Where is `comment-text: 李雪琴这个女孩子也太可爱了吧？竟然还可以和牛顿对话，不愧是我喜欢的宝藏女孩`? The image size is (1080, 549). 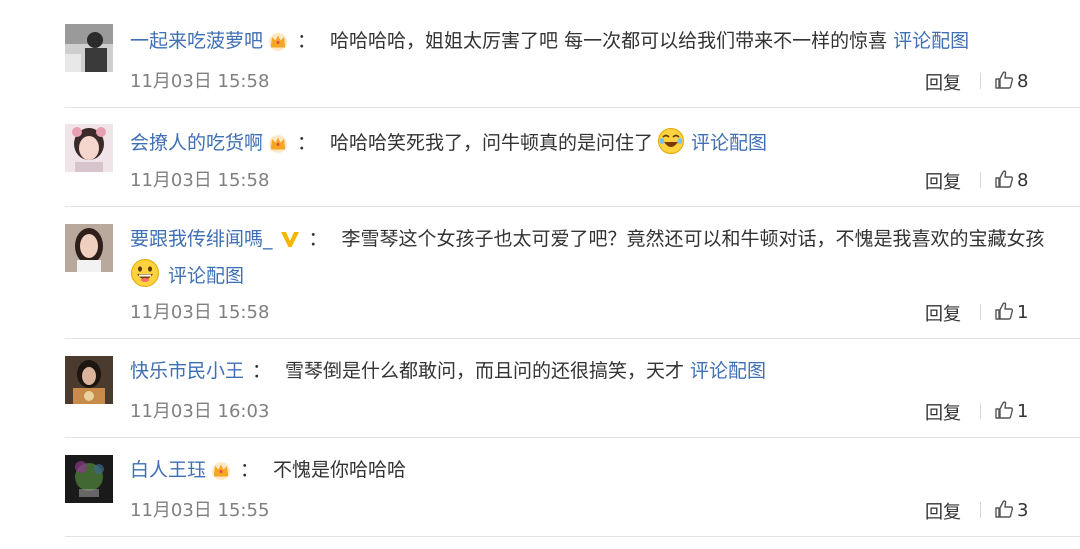
comment-text: 李雪琴这个女孩子也太可爱了吧？竟然还可以和牛顿对话，不愧是我喜欢的宝藏女孩 is located at coordinates (693, 239).